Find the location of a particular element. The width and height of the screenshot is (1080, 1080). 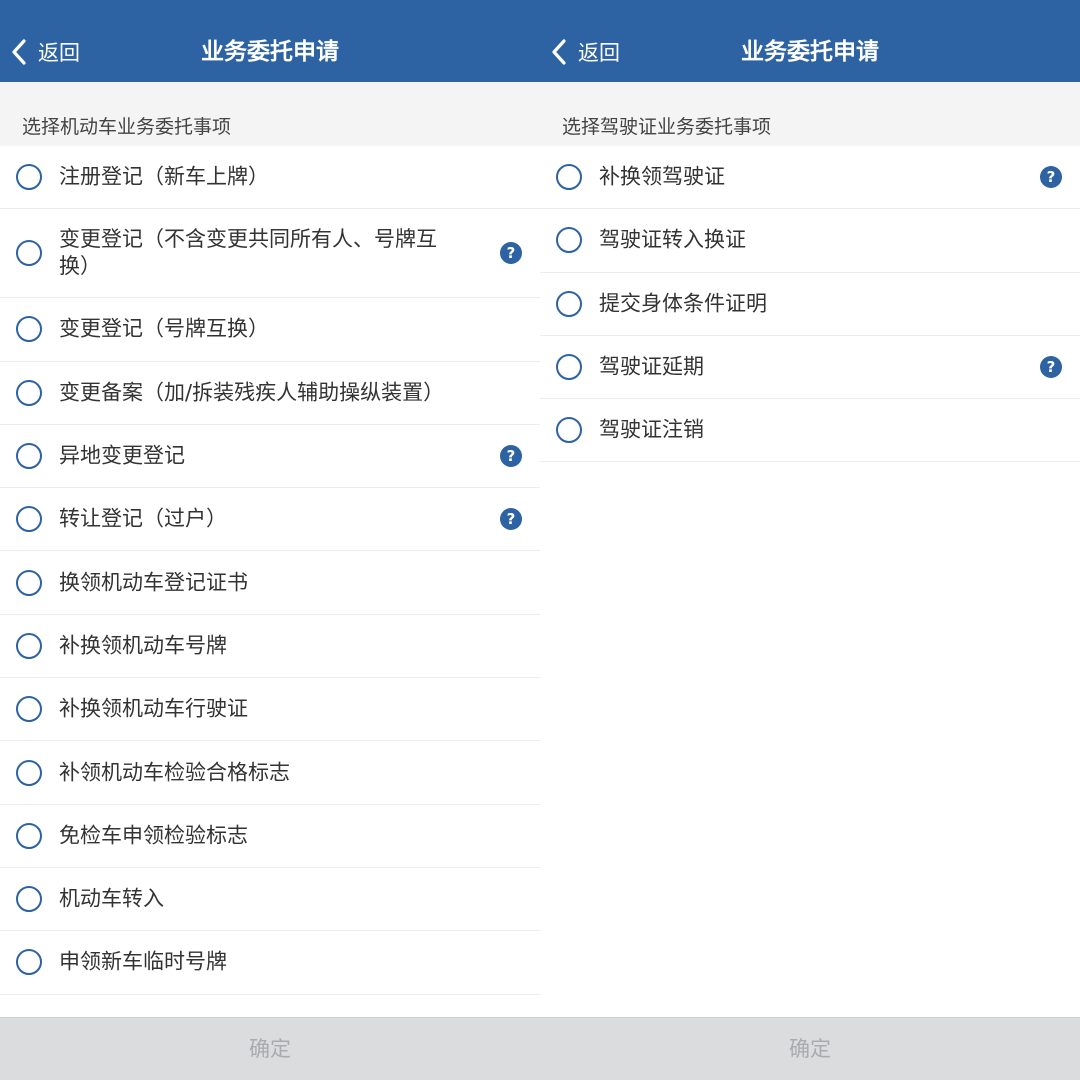

option-row: 转让登记（过户） ? is located at coordinates (270, 520).